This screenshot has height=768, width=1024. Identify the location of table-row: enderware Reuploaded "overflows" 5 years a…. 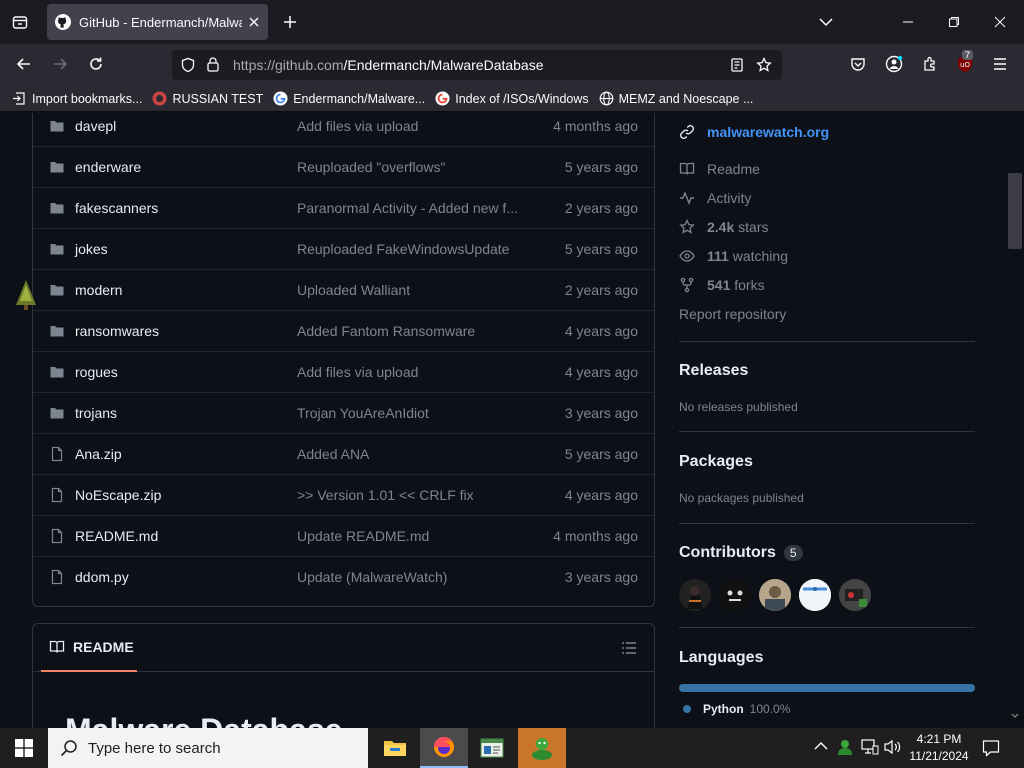
(343, 167).